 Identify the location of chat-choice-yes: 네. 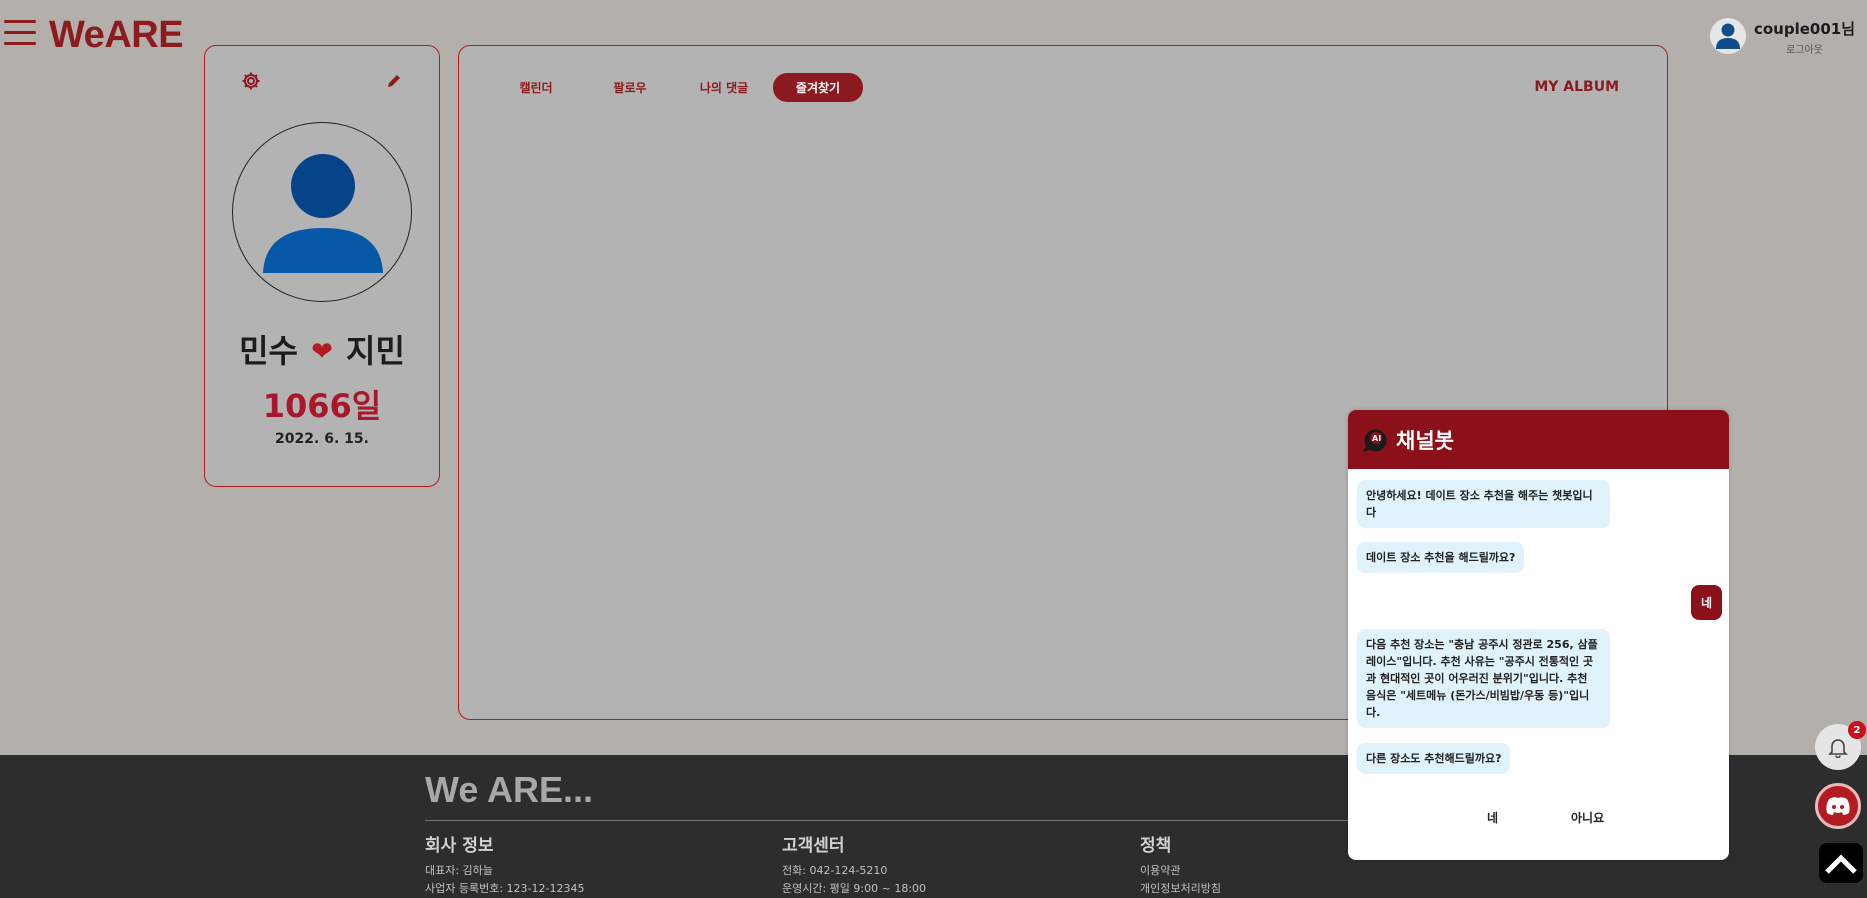
(1492, 817).